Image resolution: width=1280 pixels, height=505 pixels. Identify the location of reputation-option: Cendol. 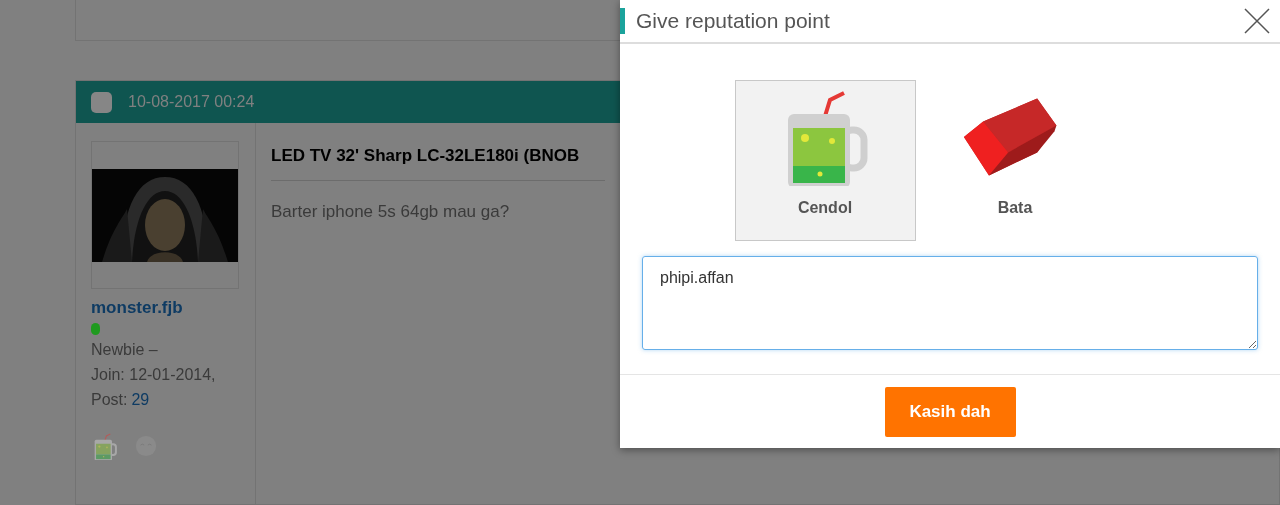
(825, 160).